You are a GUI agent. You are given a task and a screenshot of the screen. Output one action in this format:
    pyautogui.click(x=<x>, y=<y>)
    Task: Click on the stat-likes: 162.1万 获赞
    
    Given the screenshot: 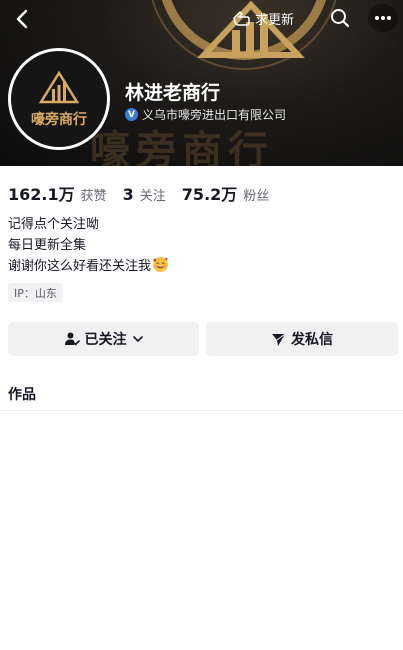 What is the action you would take?
    pyautogui.click(x=57, y=193)
    